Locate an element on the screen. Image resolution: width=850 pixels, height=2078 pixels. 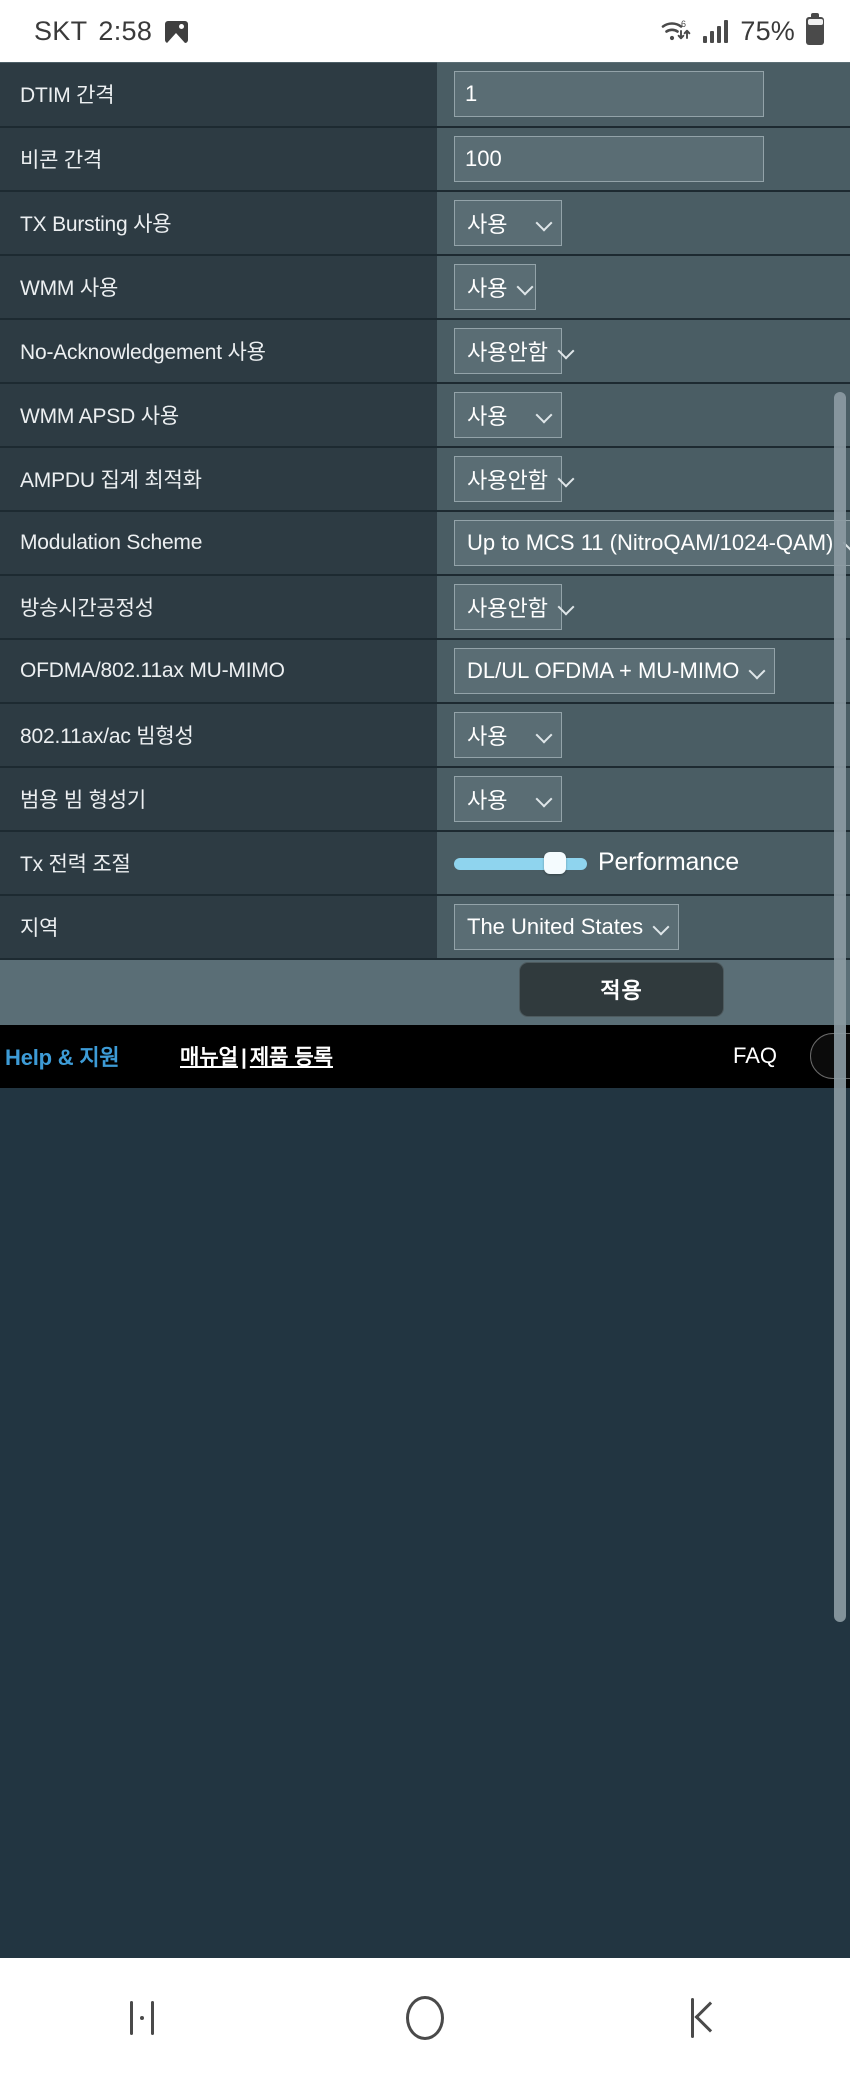
recents-button is located at coordinates (142, 2018).